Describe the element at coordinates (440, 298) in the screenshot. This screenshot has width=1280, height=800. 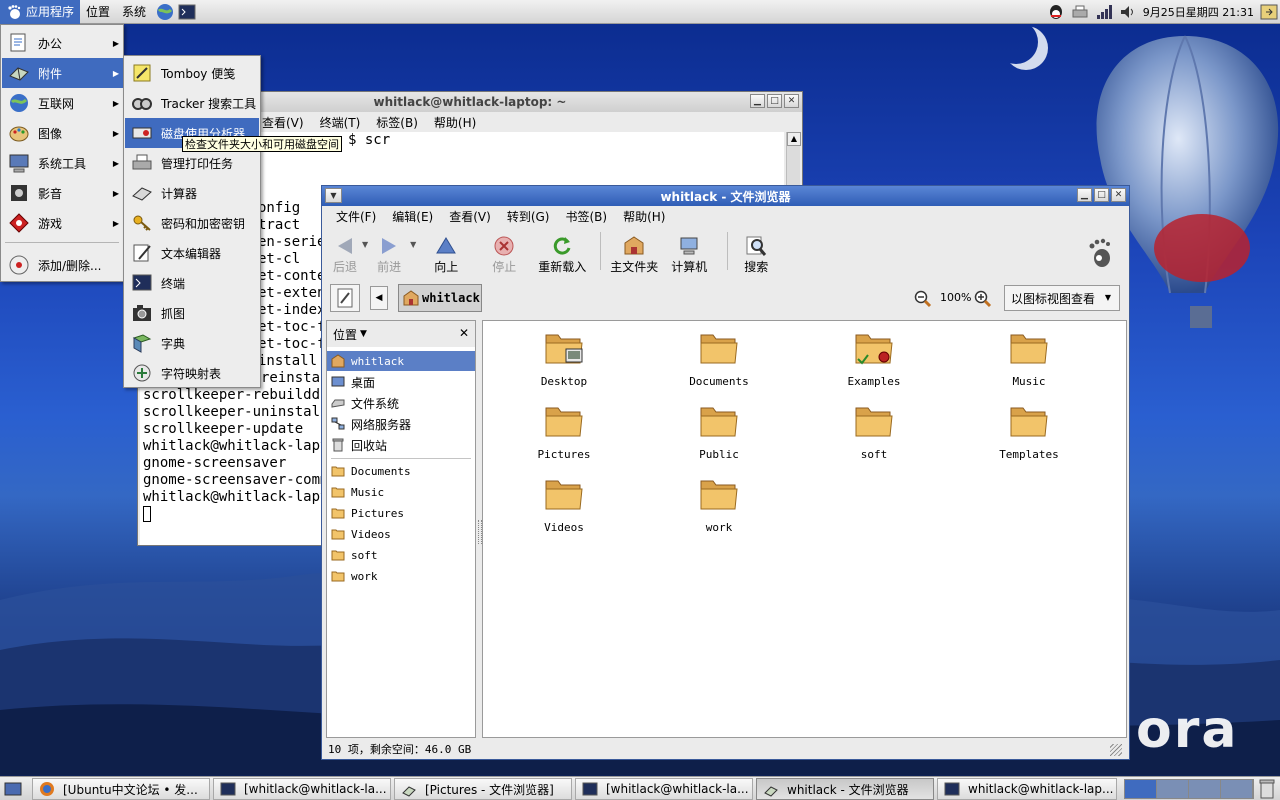
I see `path-button-home: whitlack` at that location.